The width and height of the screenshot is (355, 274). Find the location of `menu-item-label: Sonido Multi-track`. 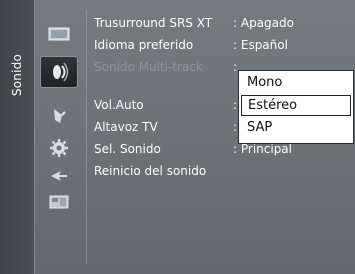

menu-item-label: Sonido Multi-track is located at coordinates (148, 67).